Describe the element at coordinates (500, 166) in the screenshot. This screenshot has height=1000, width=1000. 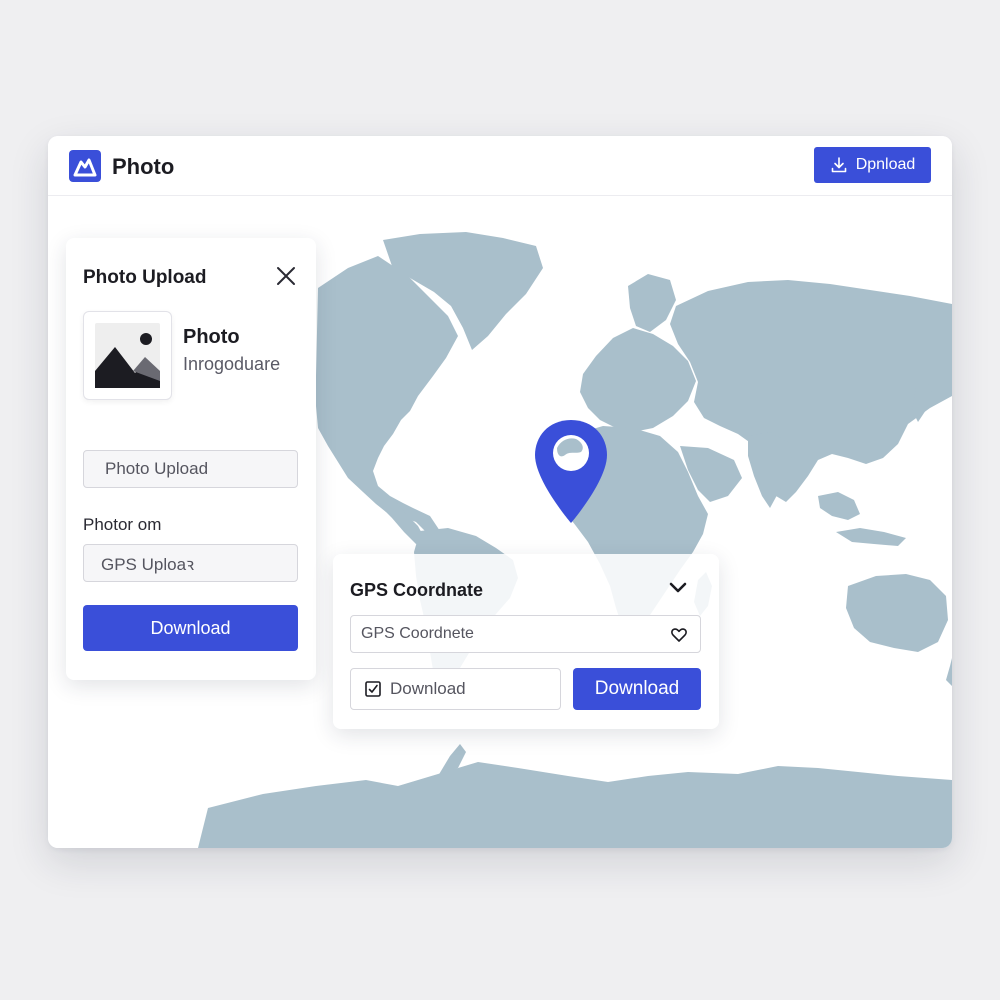
I see `app-header: Photo Dpnload` at that location.